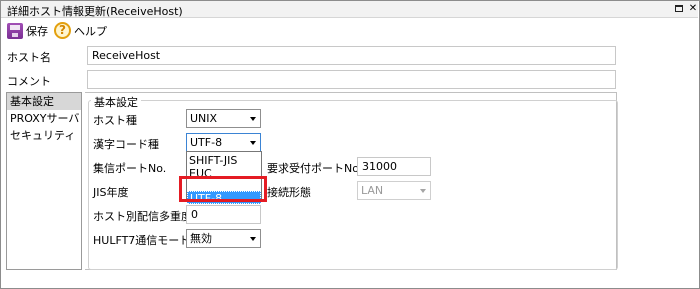  What do you see at coordinates (224, 171) in the screenshot?
I see `dropdown-option-euc: EUC` at bounding box center [224, 171].